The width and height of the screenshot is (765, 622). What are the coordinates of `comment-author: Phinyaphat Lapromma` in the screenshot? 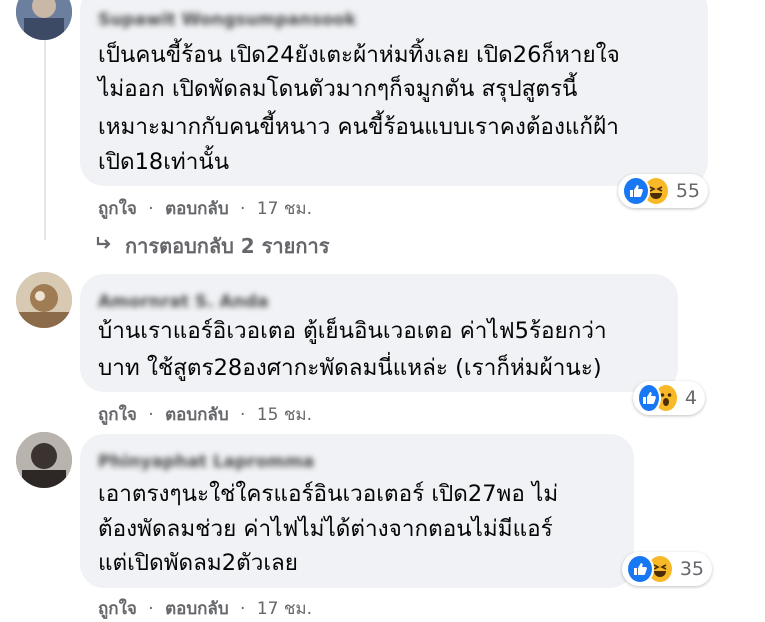 It's located at (206, 462).